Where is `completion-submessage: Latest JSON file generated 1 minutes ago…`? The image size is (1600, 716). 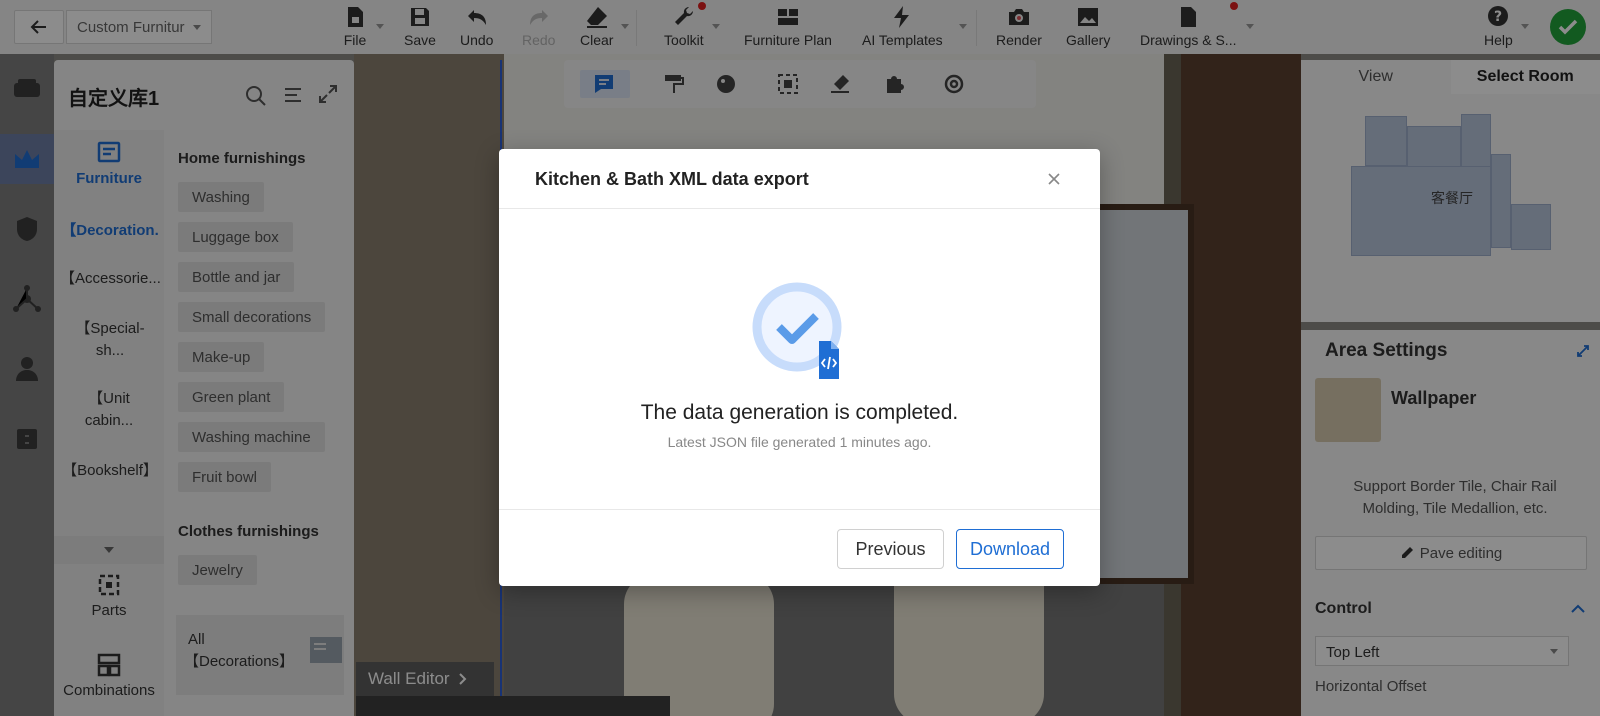
completion-submessage: Latest JSON file generated 1 minutes ago… is located at coordinates (799, 442).